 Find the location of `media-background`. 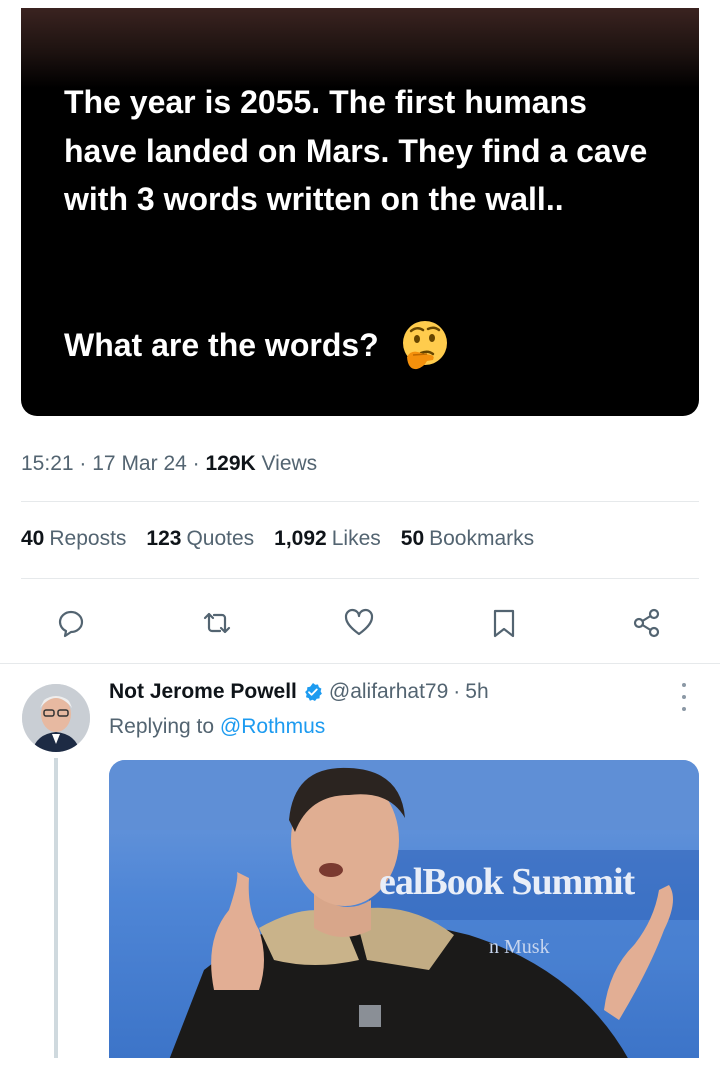

media-background is located at coordinates (360, 48).